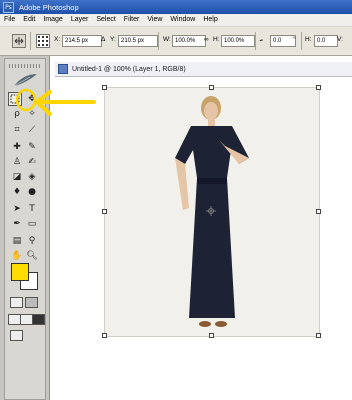 The height and width of the screenshot is (400, 352). Describe the element at coordinates (29, 20) in the screenshot. I see `menu-edit: Edit` at that location.